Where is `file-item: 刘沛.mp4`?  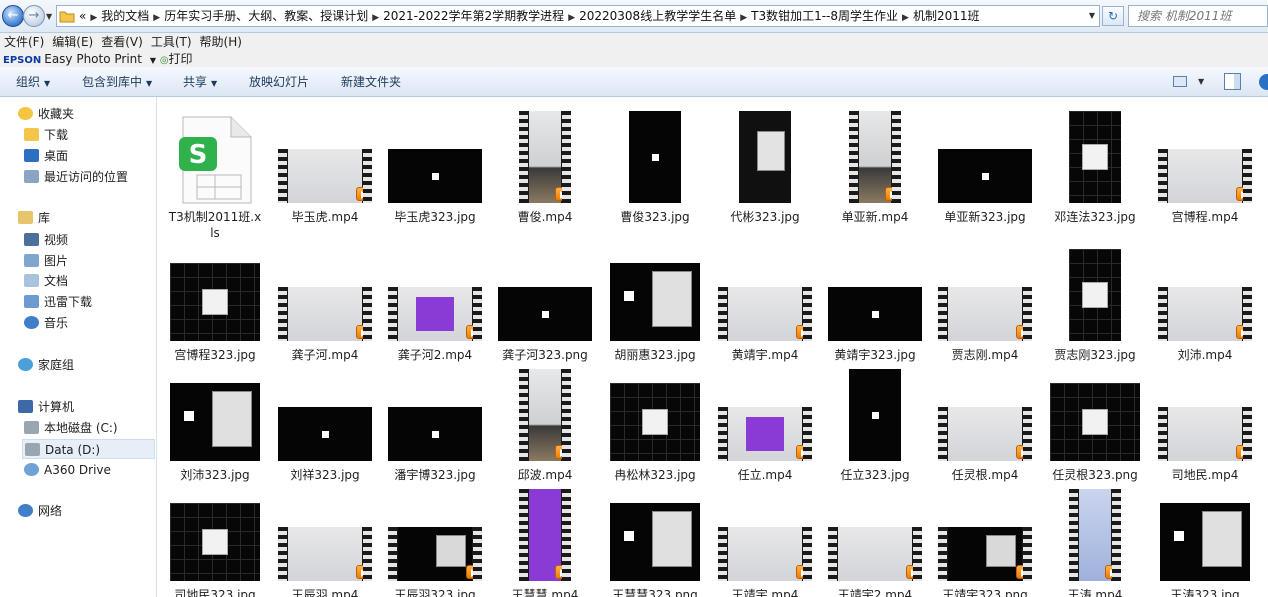 file-item: 刘沛.mp4 is located at coordinates (1205, 303).